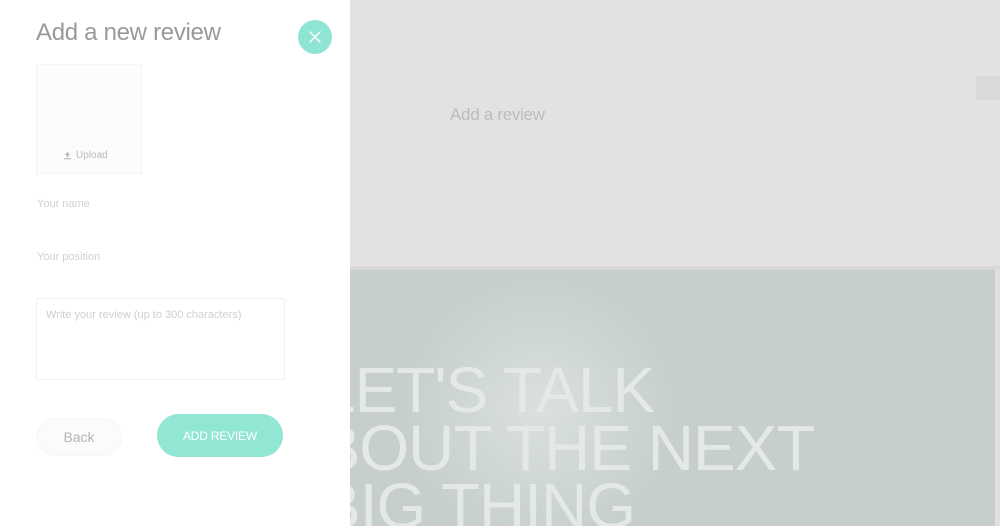 Image resolution: width=1000 pixels, height=526 pixels. What do you see at coordinates (92, 155) in the screenshot?
I see `upload-label: Upload` at bounding box center [92, 155].